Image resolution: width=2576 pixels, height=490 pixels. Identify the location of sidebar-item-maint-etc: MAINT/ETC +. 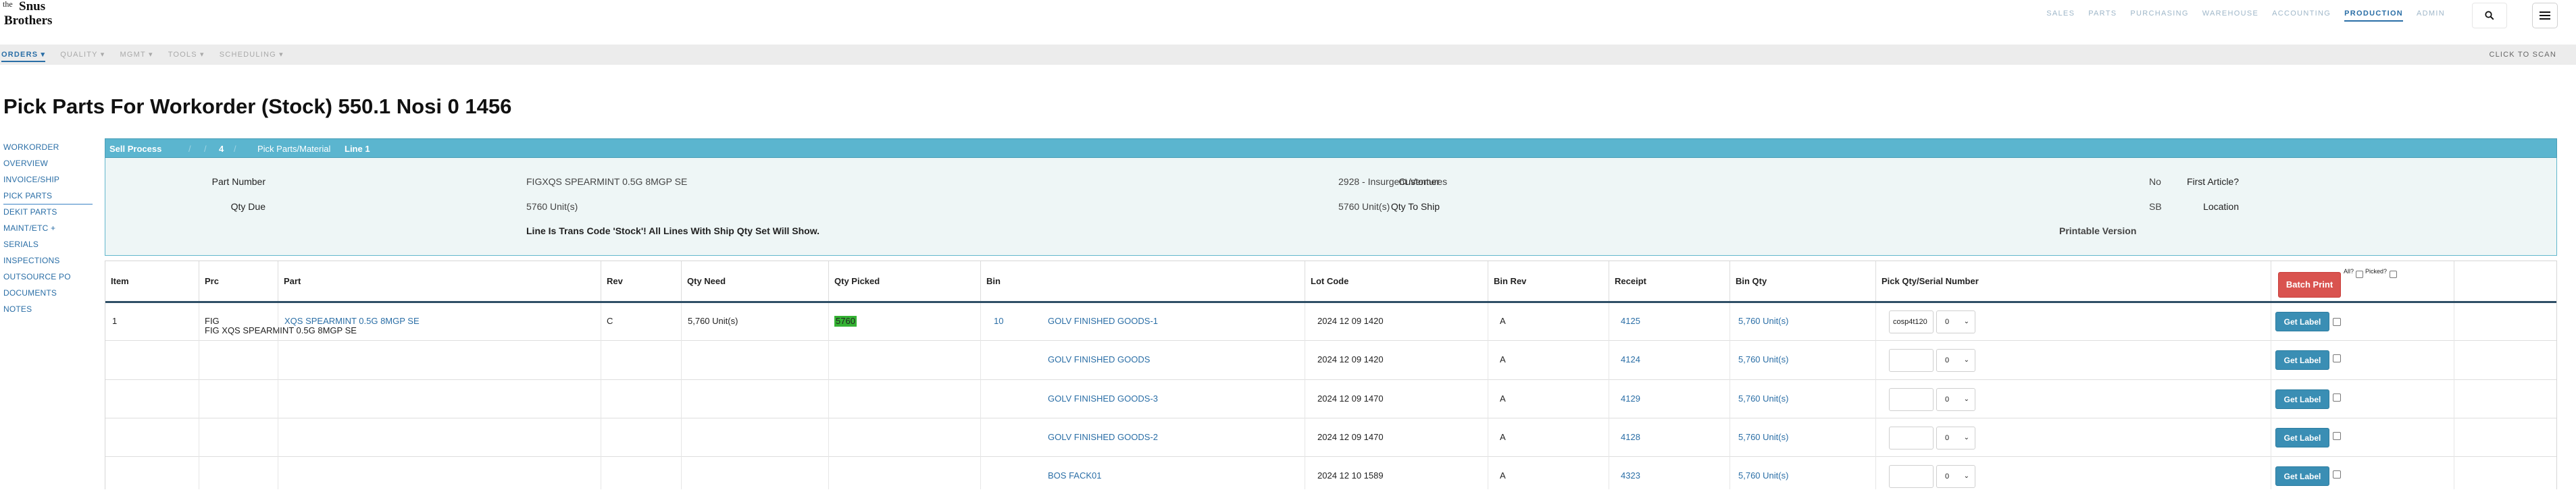
(48, 229).